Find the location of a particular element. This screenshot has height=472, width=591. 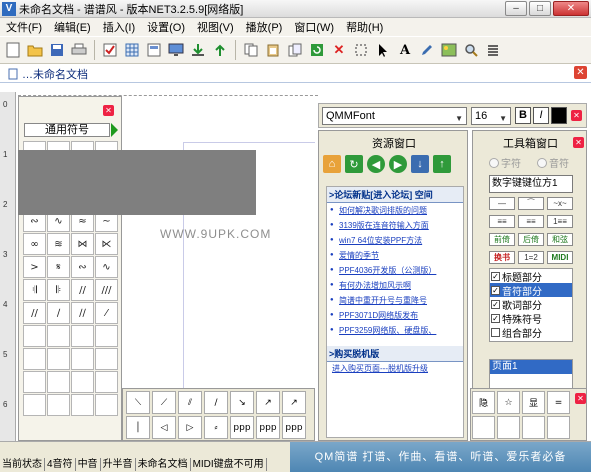

play-arrow-icon is located at coordinates (114, 130).